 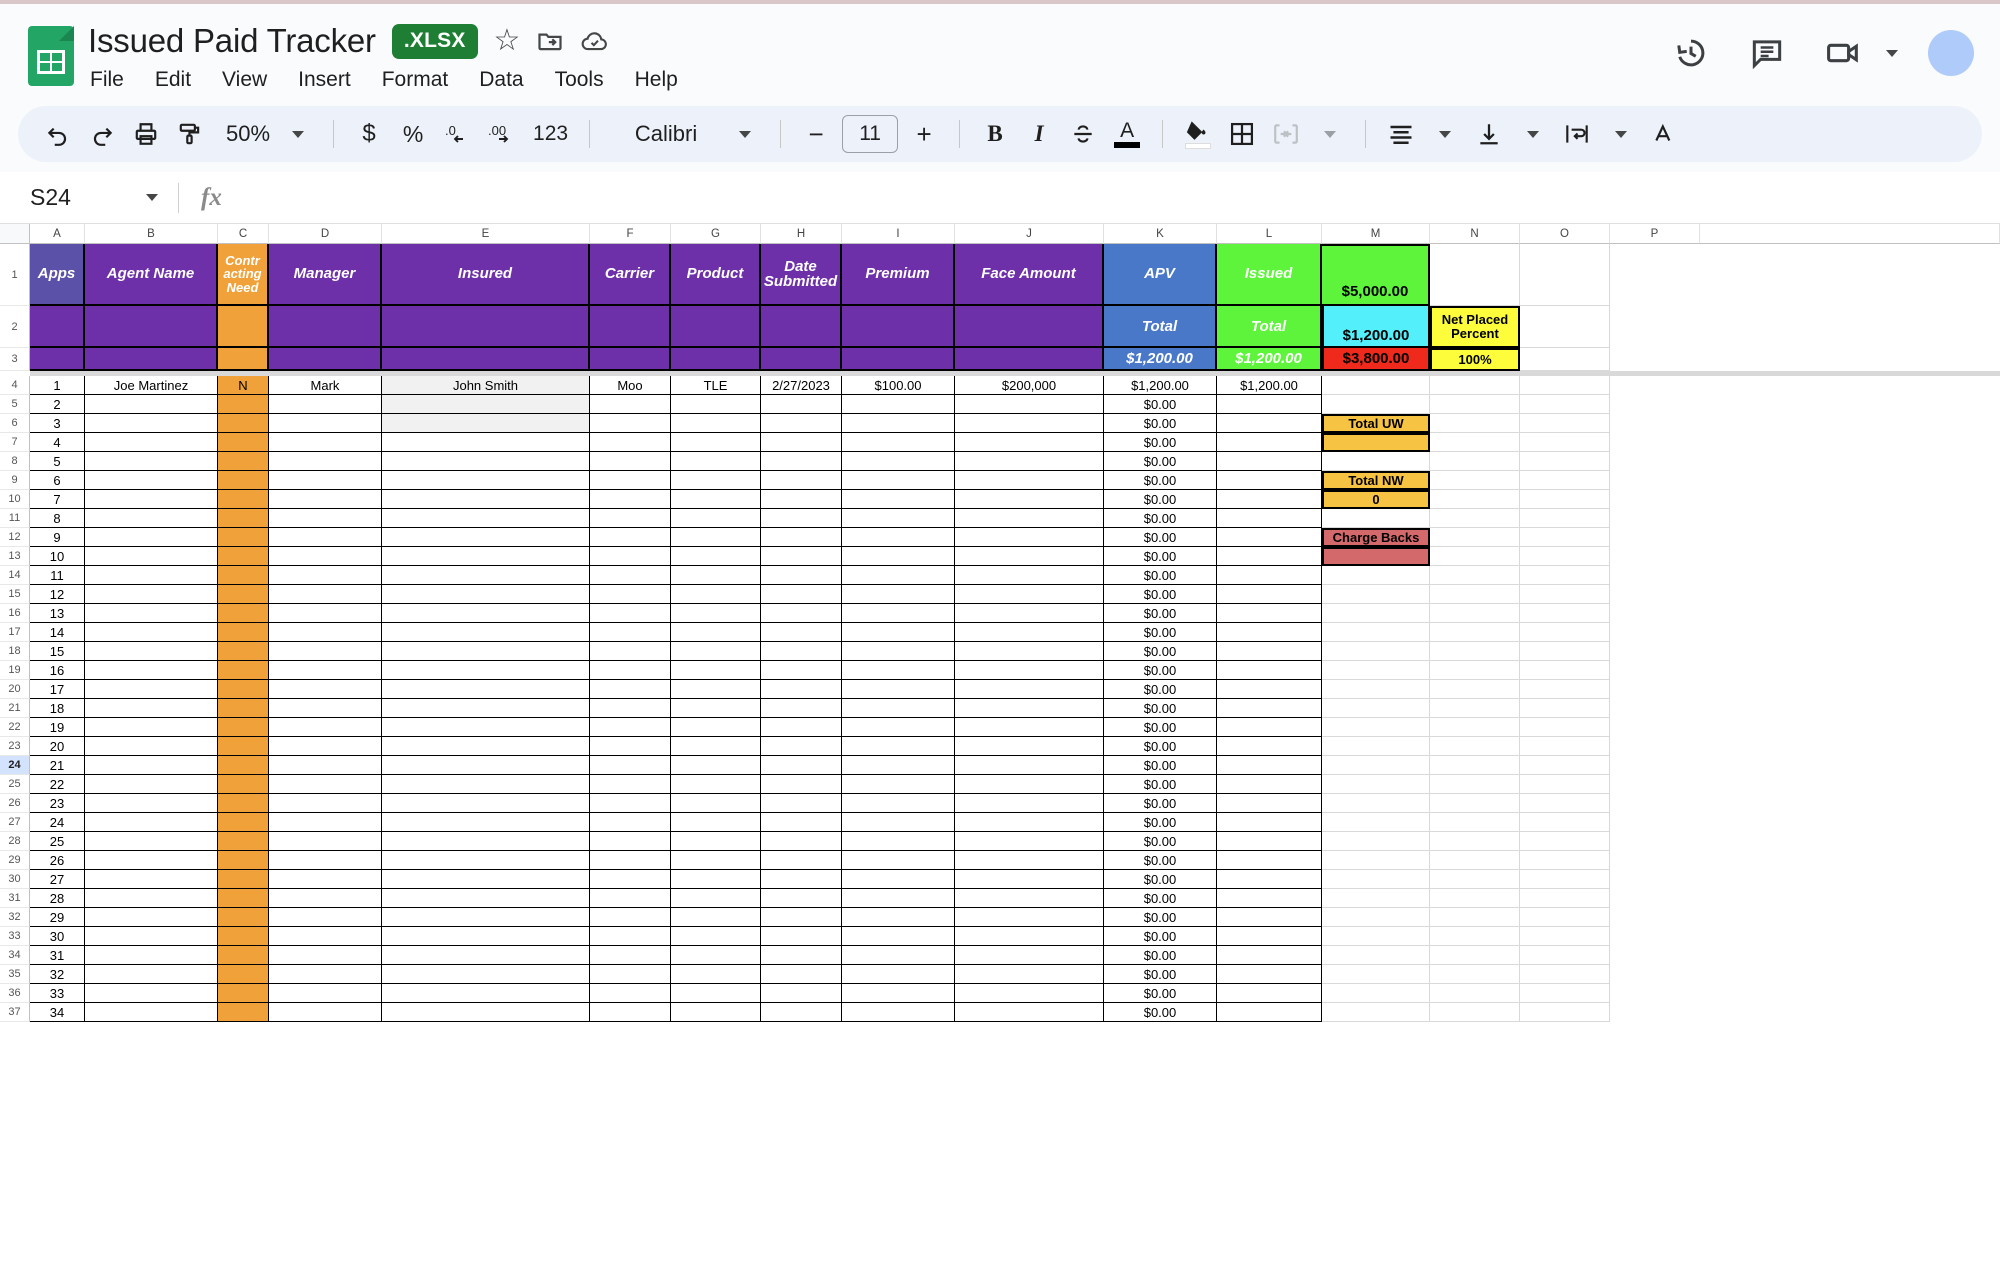 What do you see at coordinates (1376, 708) in the screenshot?
I see `cell-M21` at bounding box center [1376, 708].